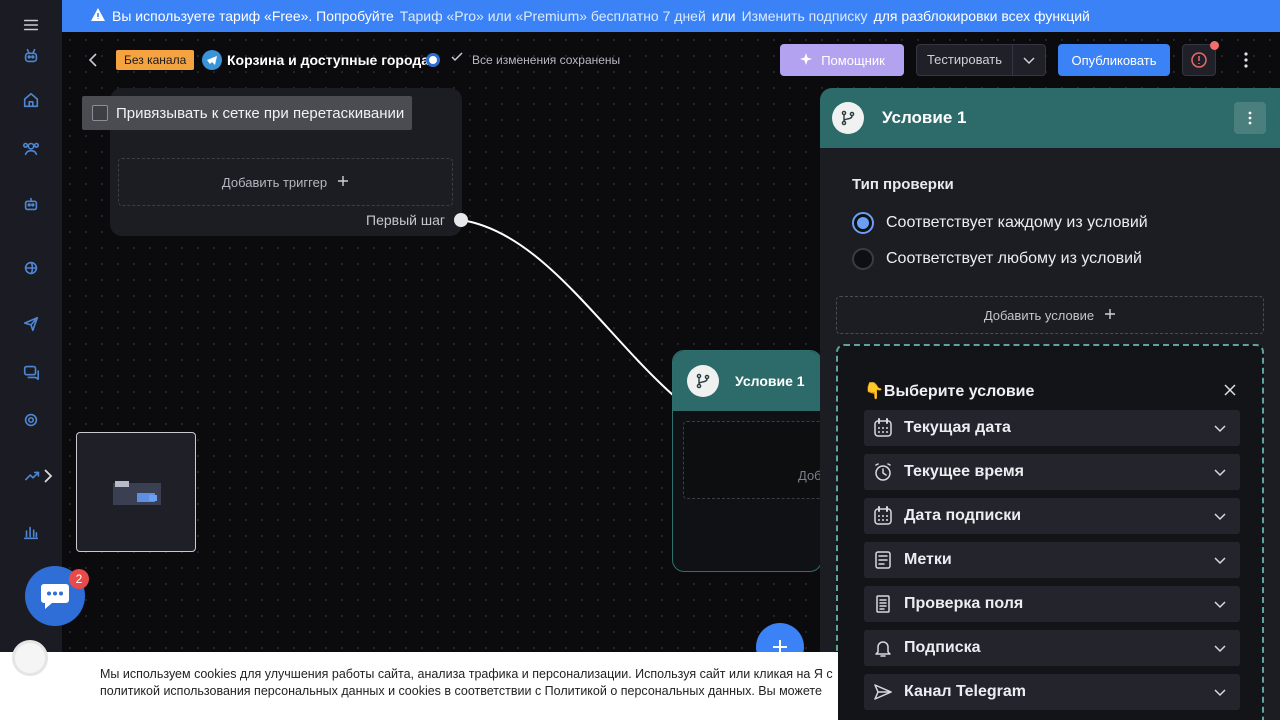 The height and width of the screenshot is (720, 1280). I want to click on snap-to-grid-toggle: Привязывать к сетке при перетаскивании, so click(247, 113).